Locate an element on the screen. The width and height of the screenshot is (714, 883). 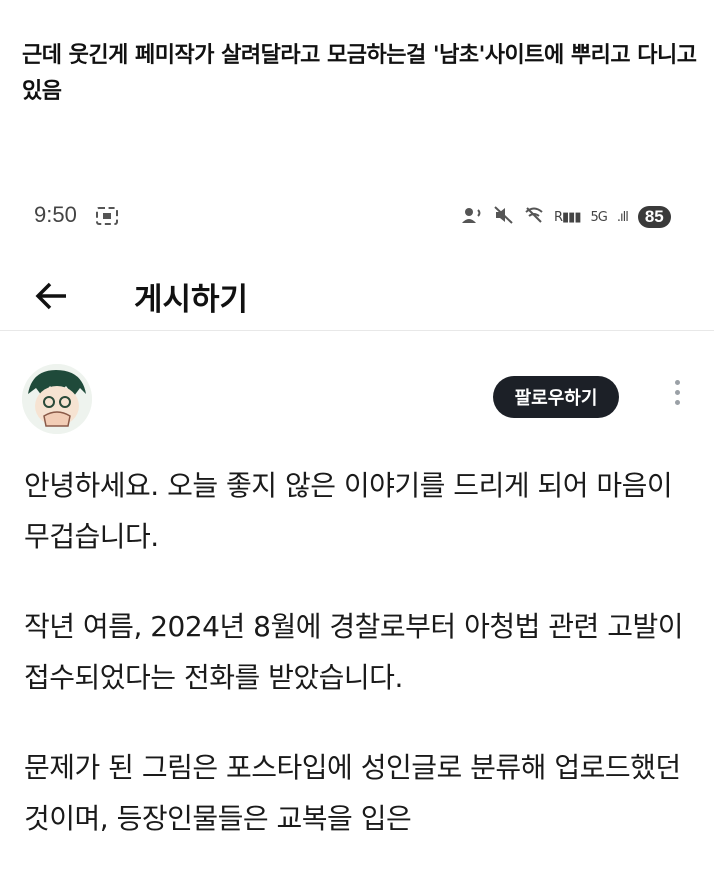
follow-button: 팔로우하기 is located at coordinates (556, 397).